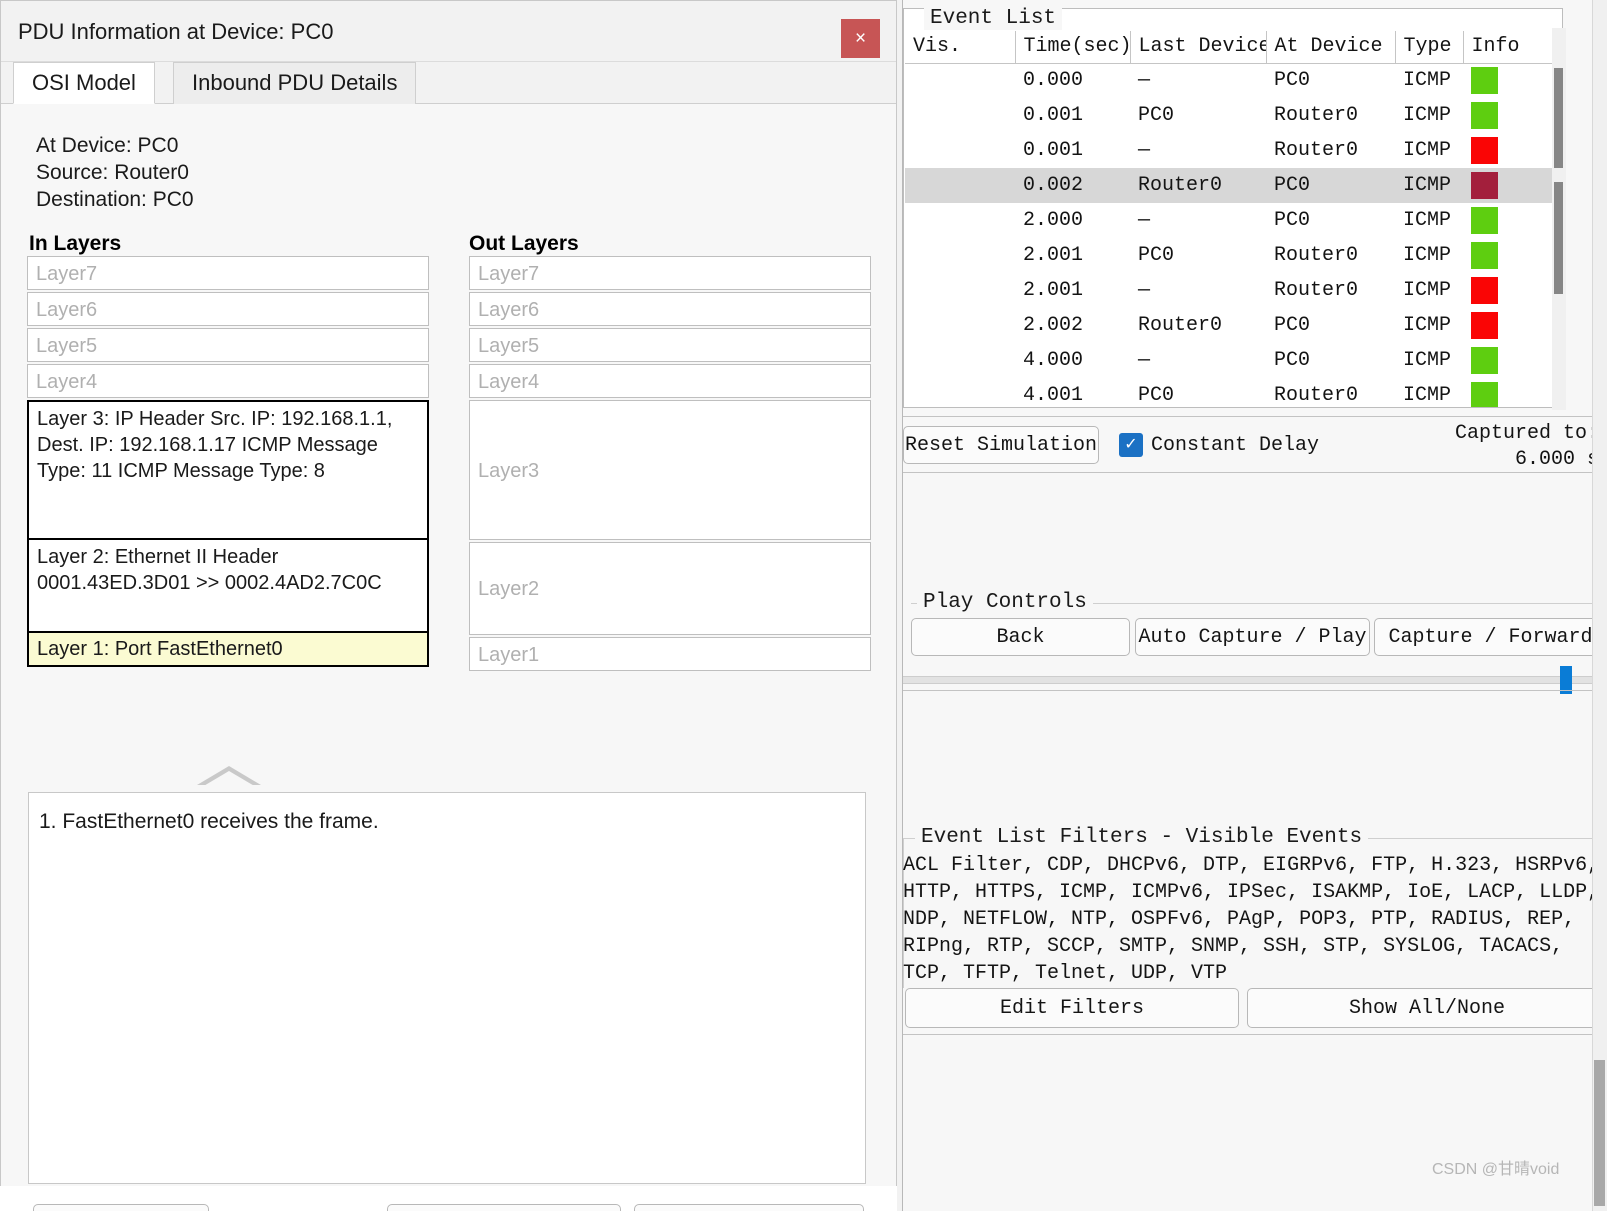 This screenshot has height=1211, width=1607. What do you see at coordinates (670, 588) in the screenshot?
I see `out-layer-2: Layer2` at bounding box center [670, 588].